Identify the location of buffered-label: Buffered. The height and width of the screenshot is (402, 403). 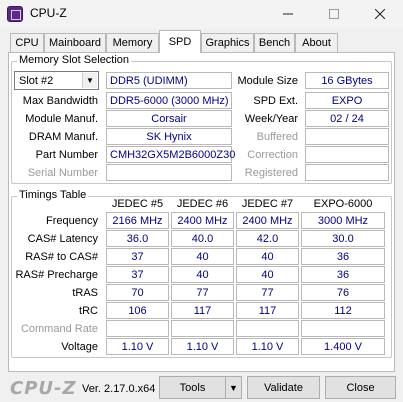
(277, 137).